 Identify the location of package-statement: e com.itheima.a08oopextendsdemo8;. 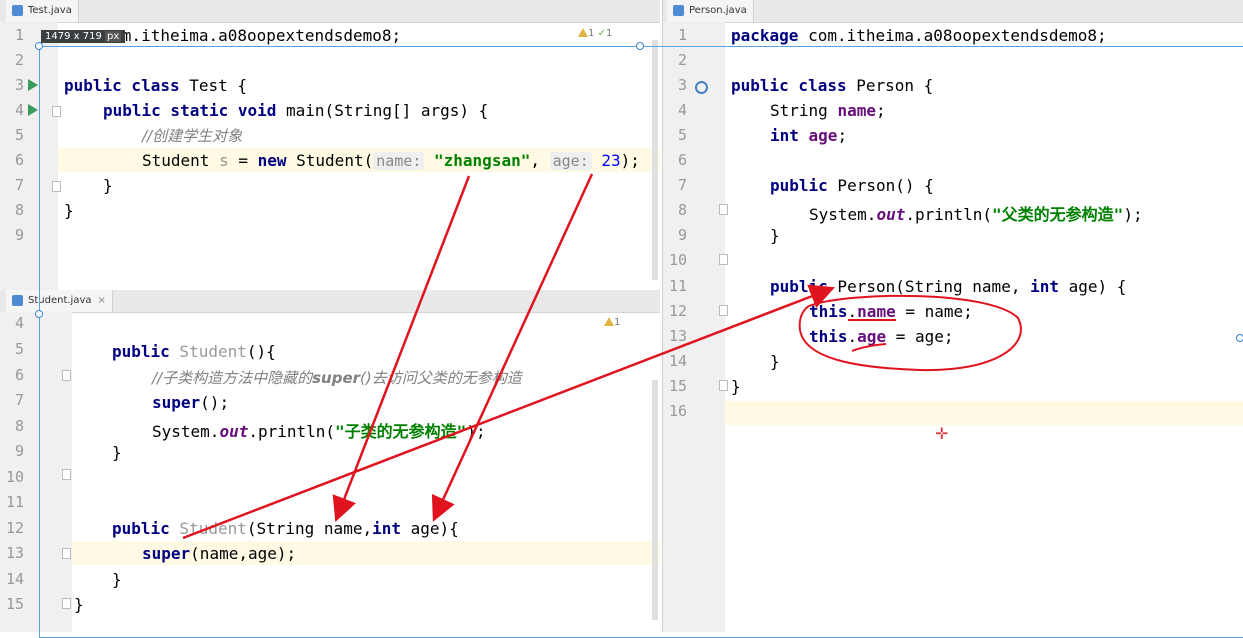
(242, 35).